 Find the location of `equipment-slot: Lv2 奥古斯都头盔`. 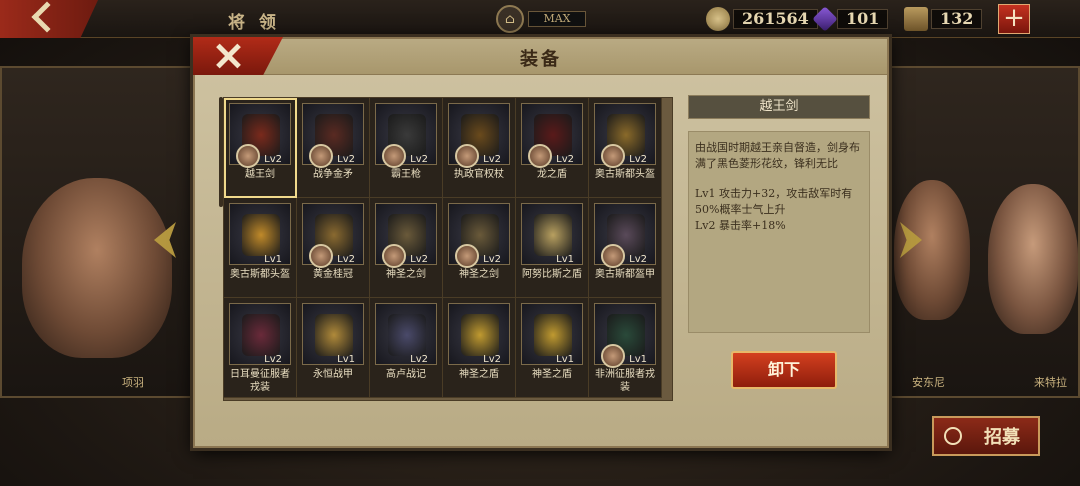

equipment-slot: Lv2 奥古斯都头盔 is located at coordinates (625, 148).